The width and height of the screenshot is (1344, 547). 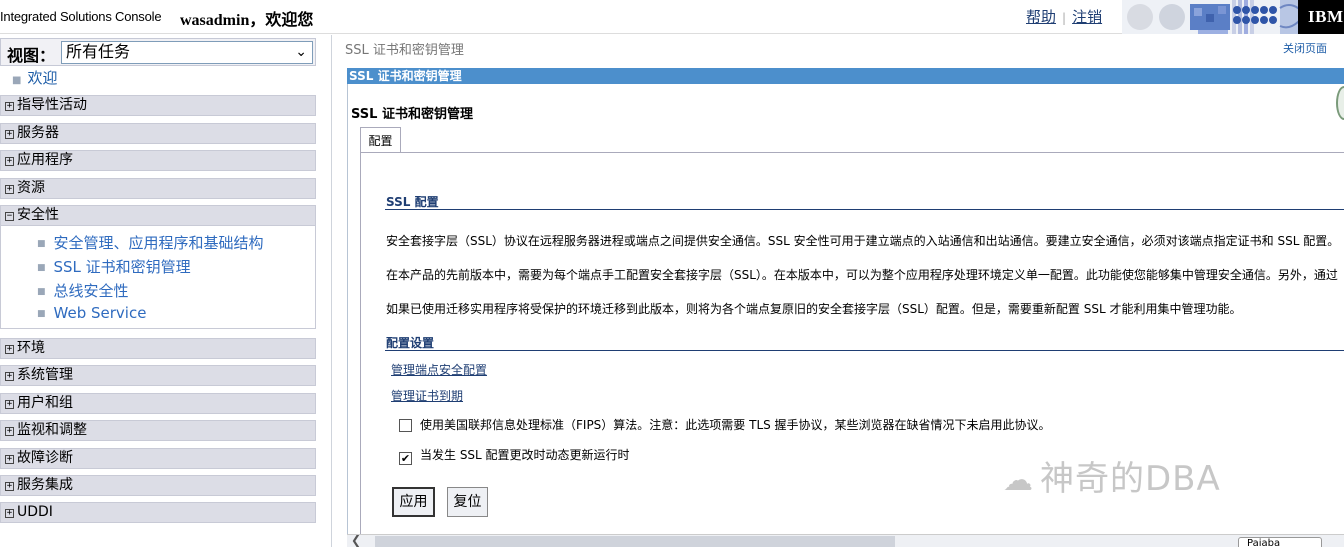 What do you see at coordinates (1321, 17) in the screenshot?
I see `ibm-logo: IBM` at bounding box center [1321, 17].